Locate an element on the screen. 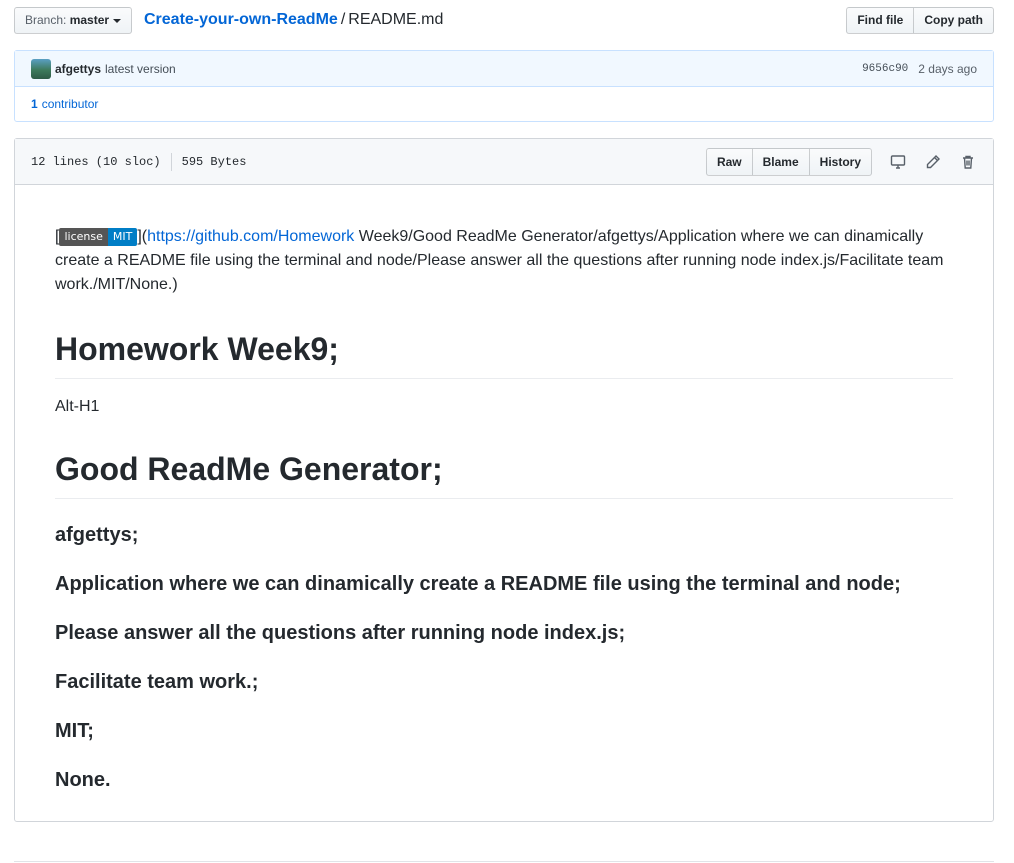 This screenshot has height=863, width=1014. file-actions: Raw Blame History is located at coordinates (841, 162).